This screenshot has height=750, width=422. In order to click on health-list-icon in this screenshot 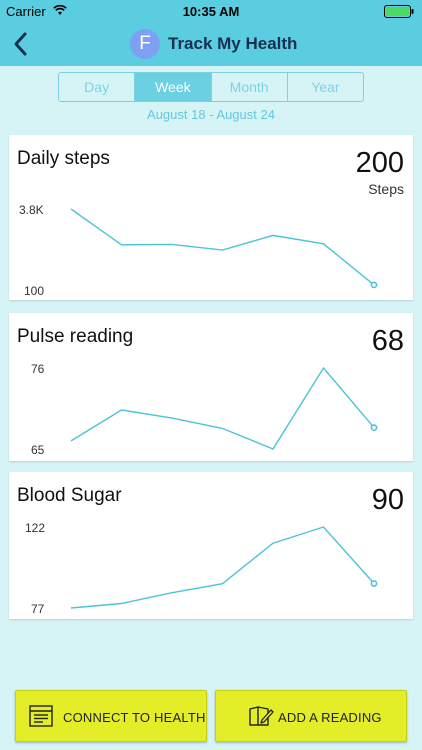, I will do `click(41, 716)`.